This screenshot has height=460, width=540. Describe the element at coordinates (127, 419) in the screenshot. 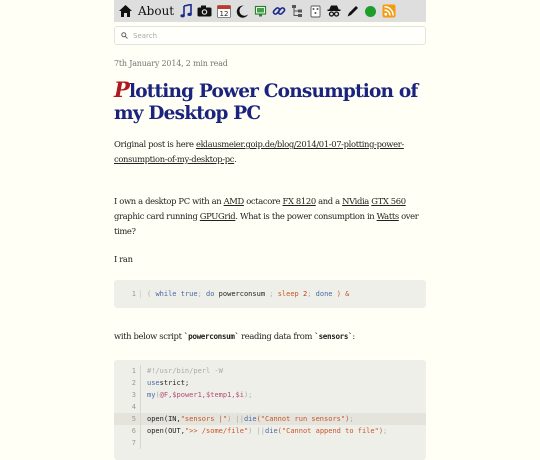

I see `line-number: 5` at that location.